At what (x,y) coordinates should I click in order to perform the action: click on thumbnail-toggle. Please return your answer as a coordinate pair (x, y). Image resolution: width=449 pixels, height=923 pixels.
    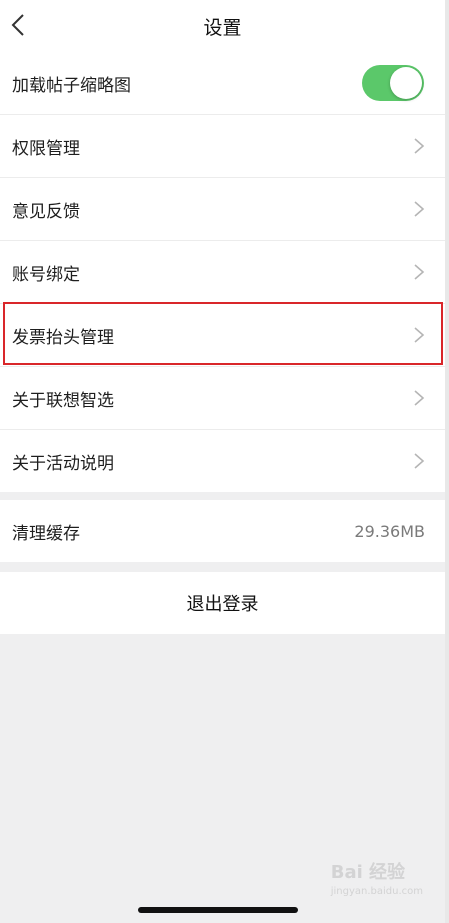
    Looking at the image, I should click on (393, 83).